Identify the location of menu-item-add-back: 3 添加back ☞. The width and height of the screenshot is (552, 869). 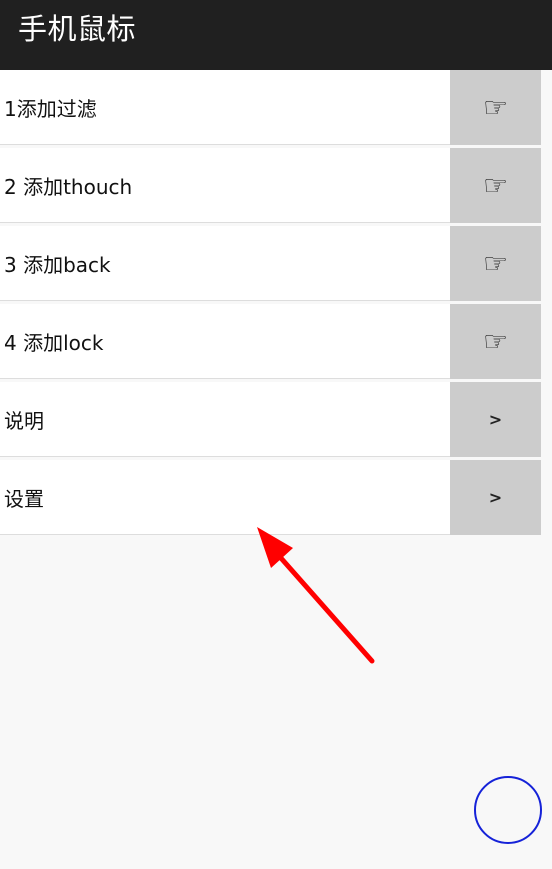
(270, 263).